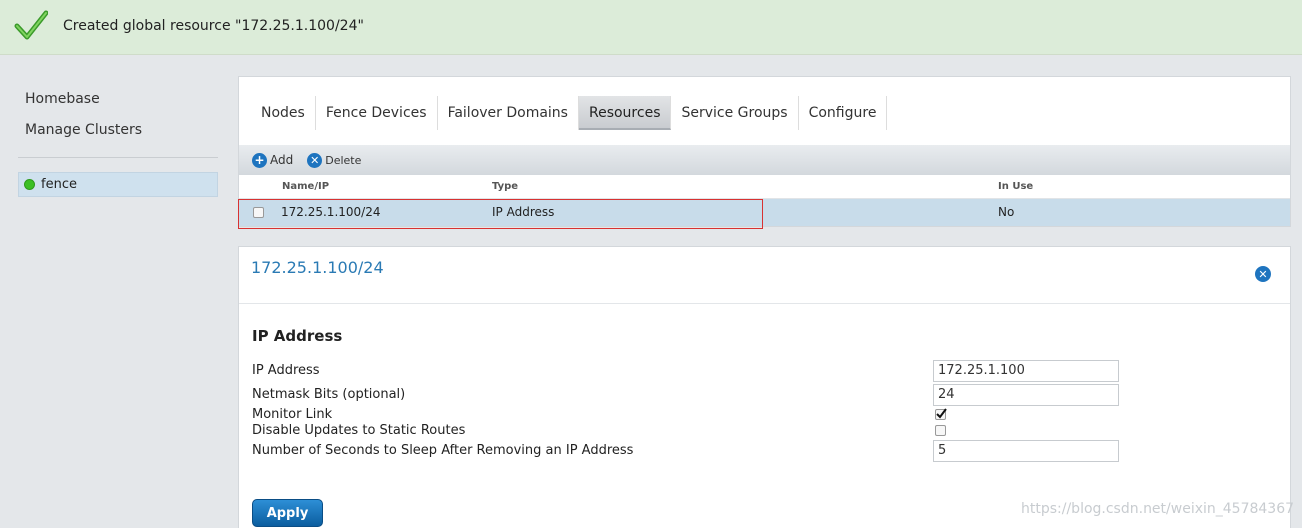 The image size is (1302, 528). Describe the element at coordinates (59, 184) in the screenshot. I see `cluster-label: fence` at that location.